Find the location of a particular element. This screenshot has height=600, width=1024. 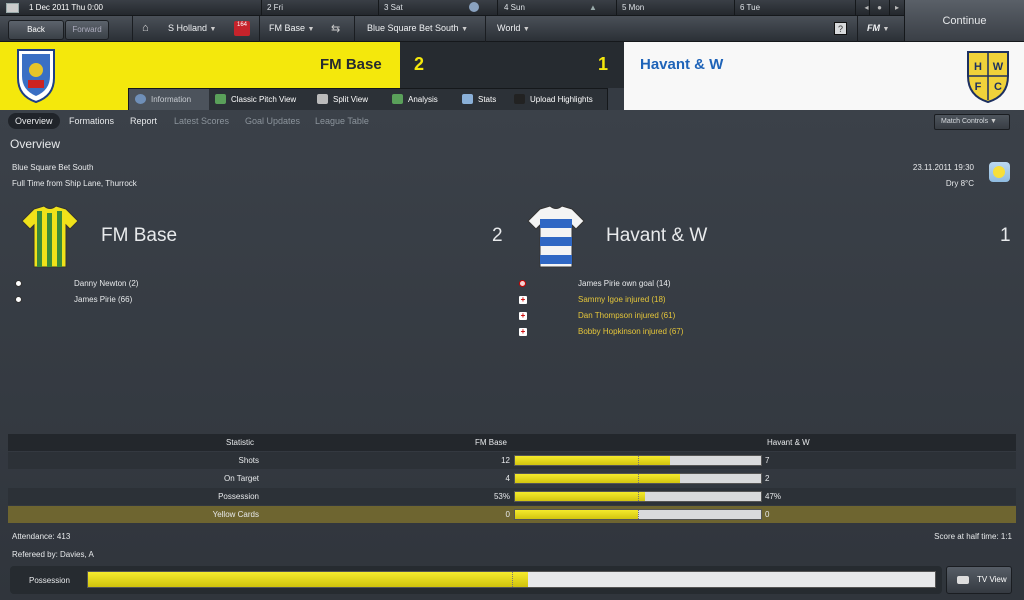

calendar-icon is located at coordinates (12, 8).